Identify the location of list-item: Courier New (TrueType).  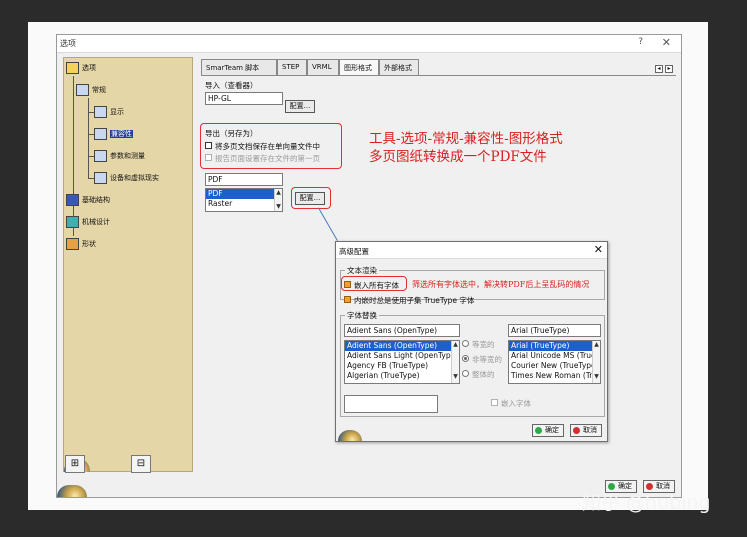
(554, 366).